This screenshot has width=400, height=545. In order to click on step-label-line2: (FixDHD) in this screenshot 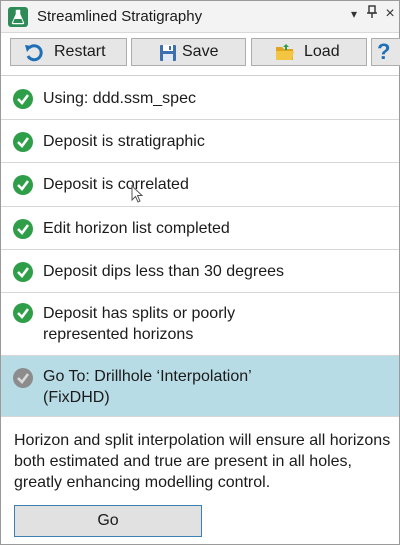, I will do `click(76, 397)`.